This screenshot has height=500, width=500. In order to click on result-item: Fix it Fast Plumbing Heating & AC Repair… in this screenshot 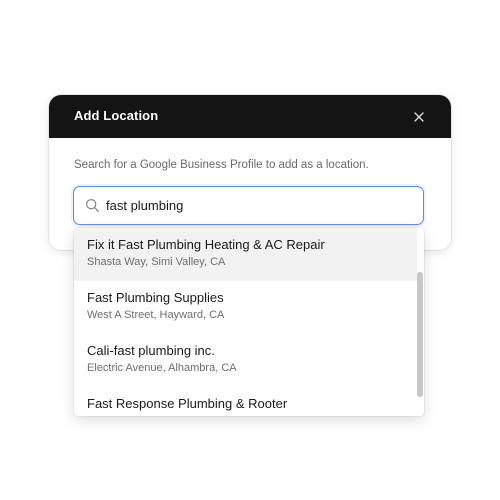, I will do `click(245, 254)`.